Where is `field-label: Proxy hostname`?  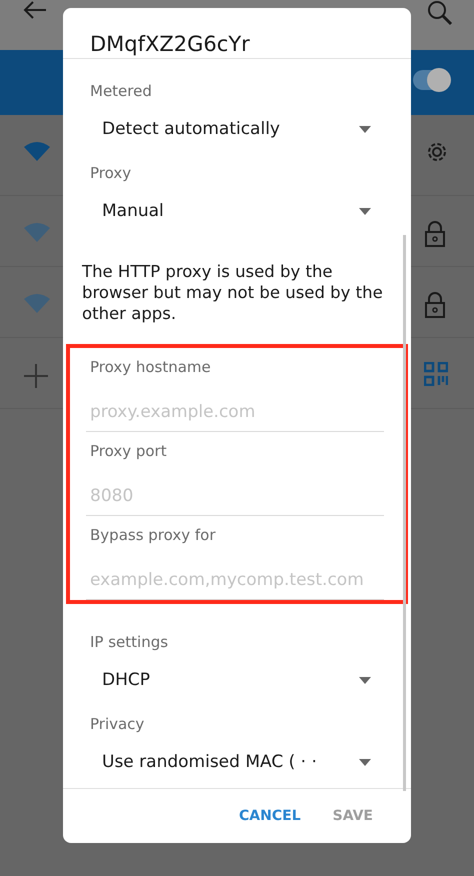 field-label: Proxy hostname is located at coordinates (151, 367).